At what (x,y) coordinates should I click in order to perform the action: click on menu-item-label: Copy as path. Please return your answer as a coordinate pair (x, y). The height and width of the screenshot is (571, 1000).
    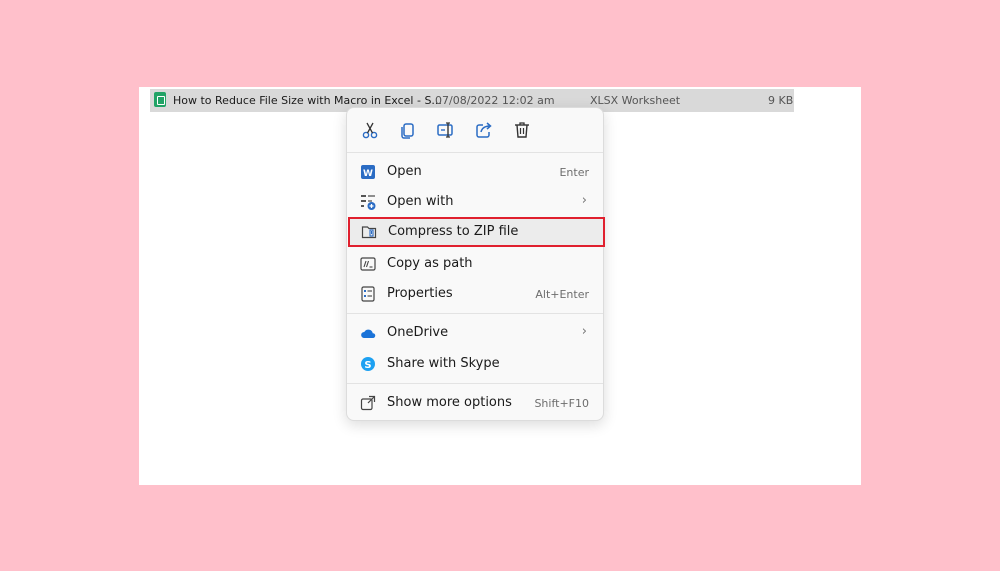
    Looking at the image, I should click on (430, 263).